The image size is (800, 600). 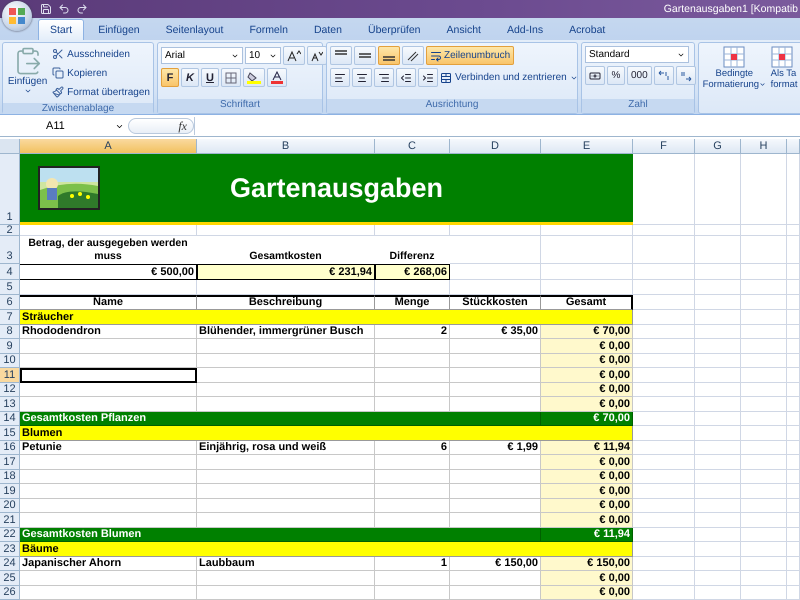 I want to click on currency-button, so click(x=595, y=75).